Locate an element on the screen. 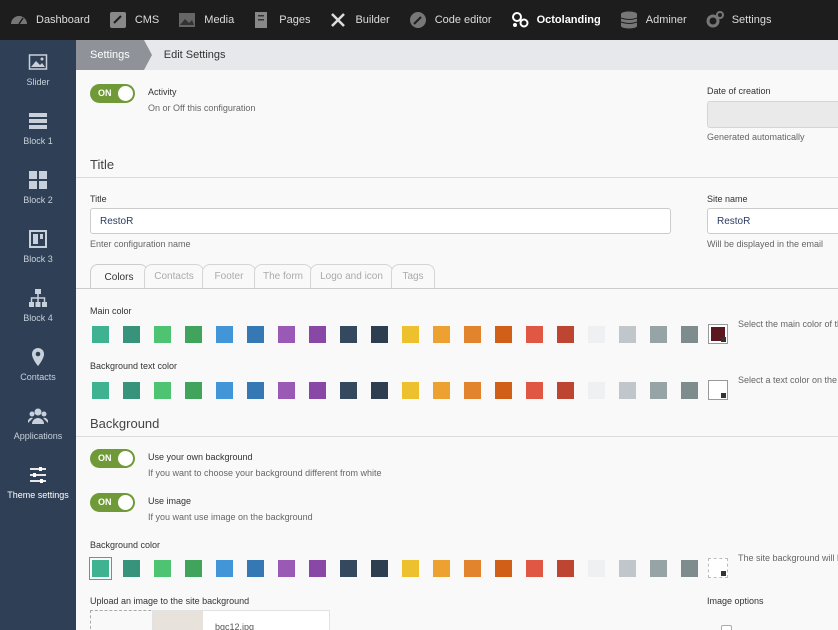 The width and height of the screenshot is (838, 630). sidebar-item-block-3: Block 3 is located at coordinates (38, 246).